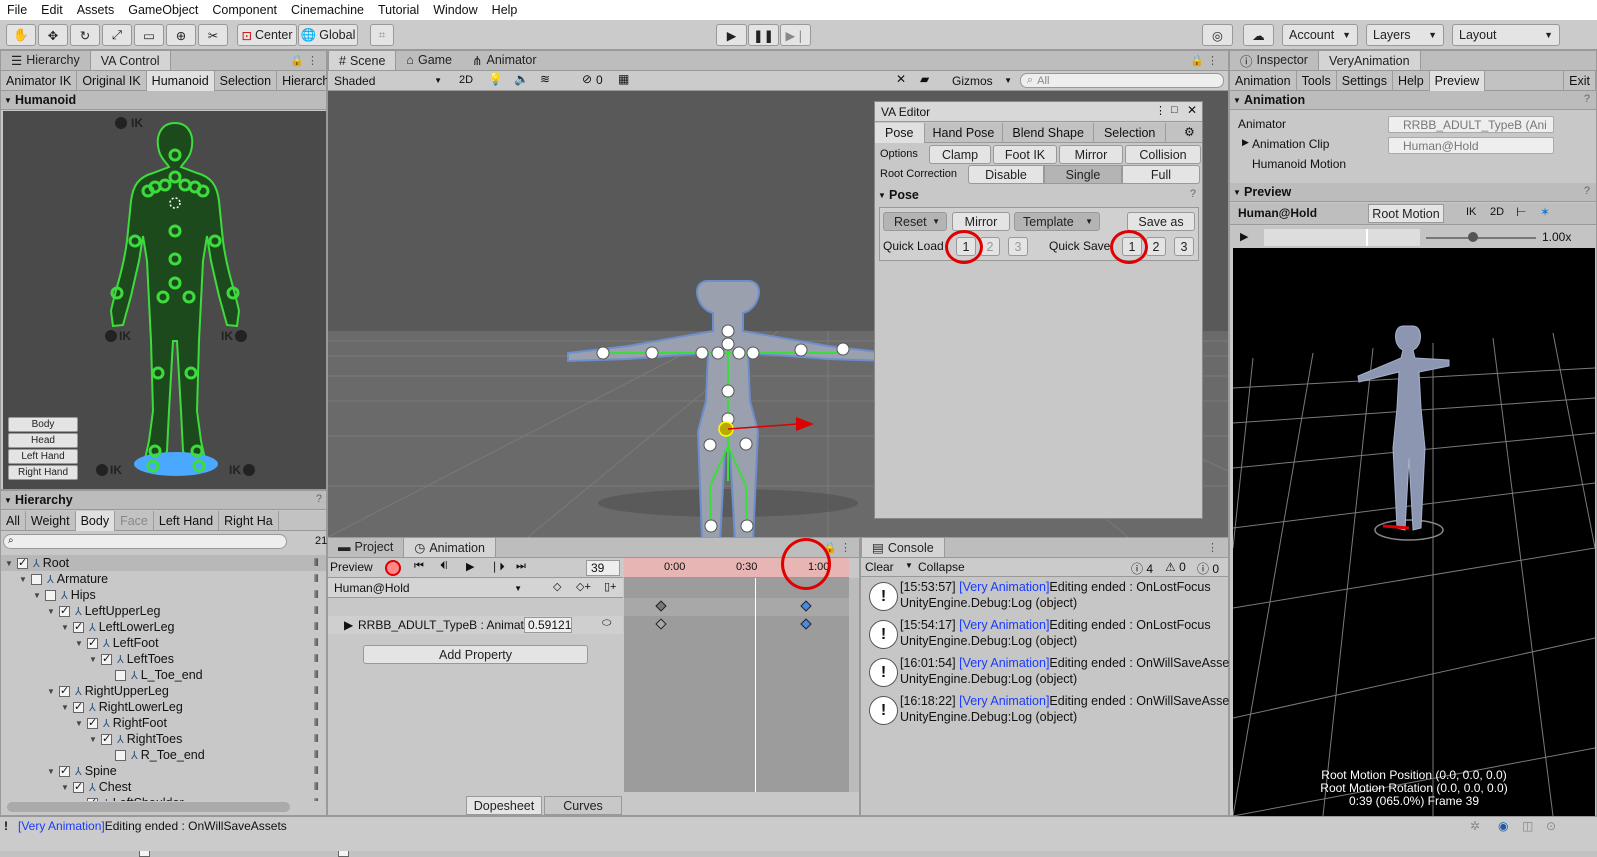  I want to click on subtab-original-ik: Original IK, so click(112, 81).